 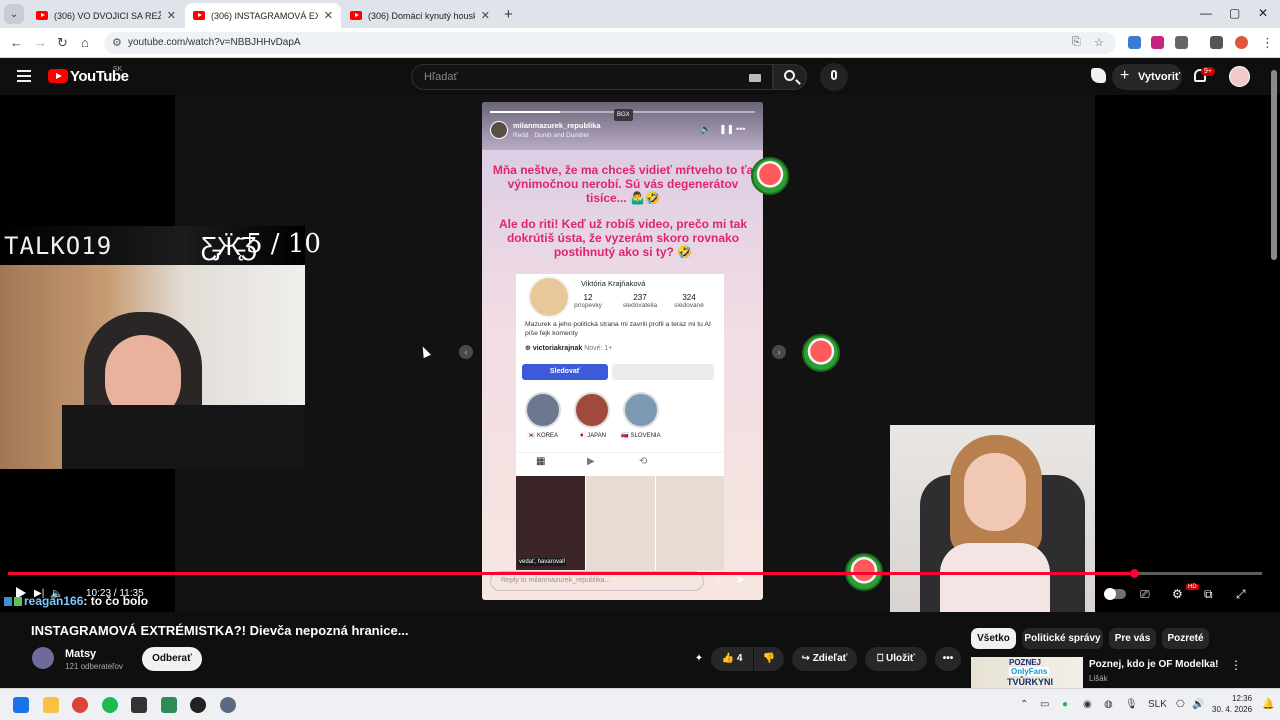 I want to click on autoplay-toggle, so click(x=1115, y=594).